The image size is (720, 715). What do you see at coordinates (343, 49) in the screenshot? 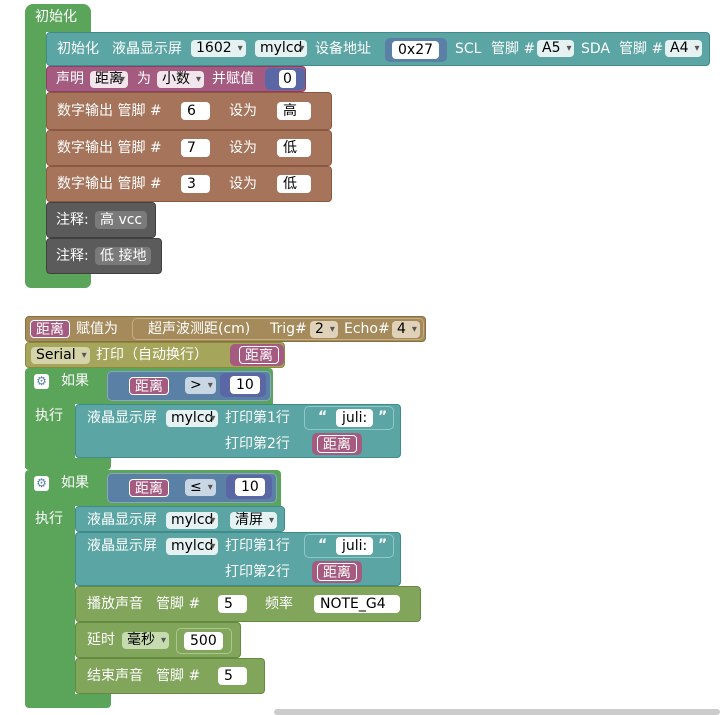
I see `lcd-addr-label: 设备地址` at bounding box center [343, 49].